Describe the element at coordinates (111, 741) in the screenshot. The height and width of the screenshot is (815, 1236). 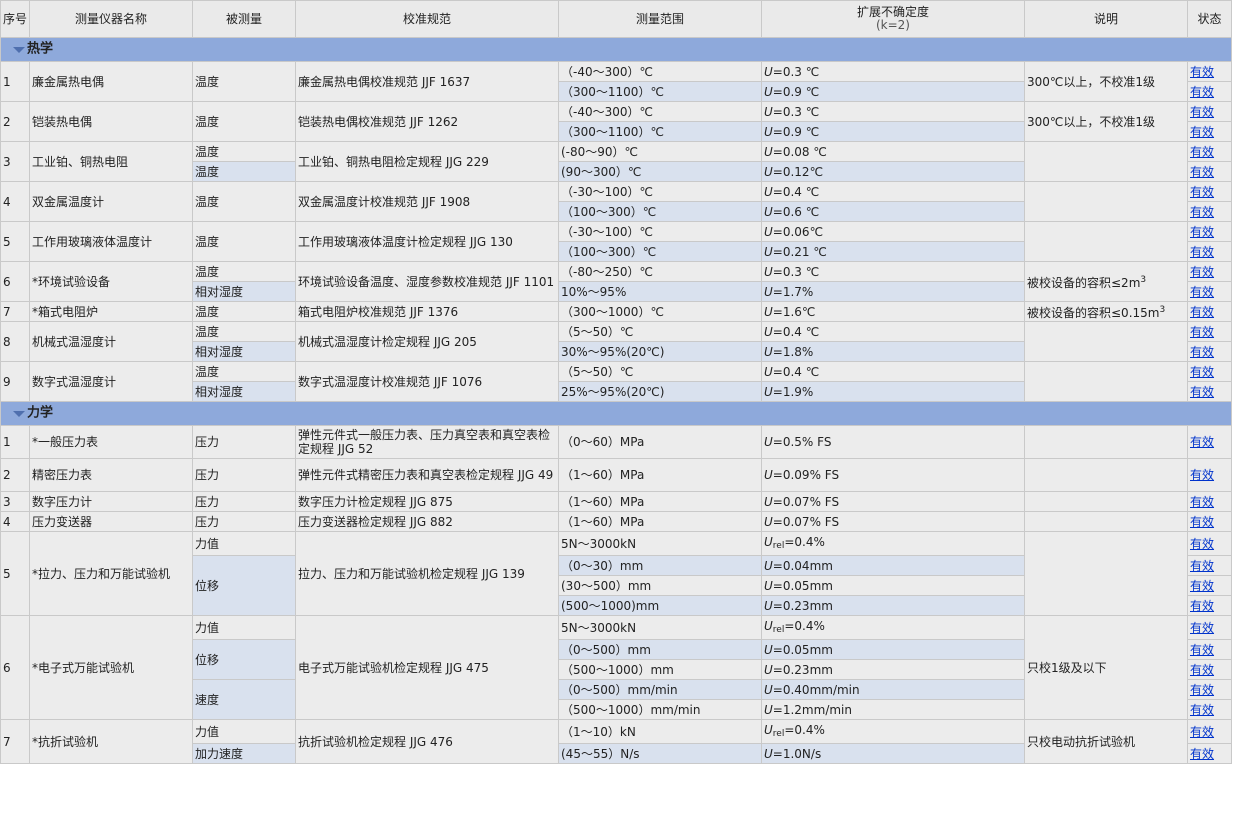
I see `instrument-name: *抗折试验机` at that location.